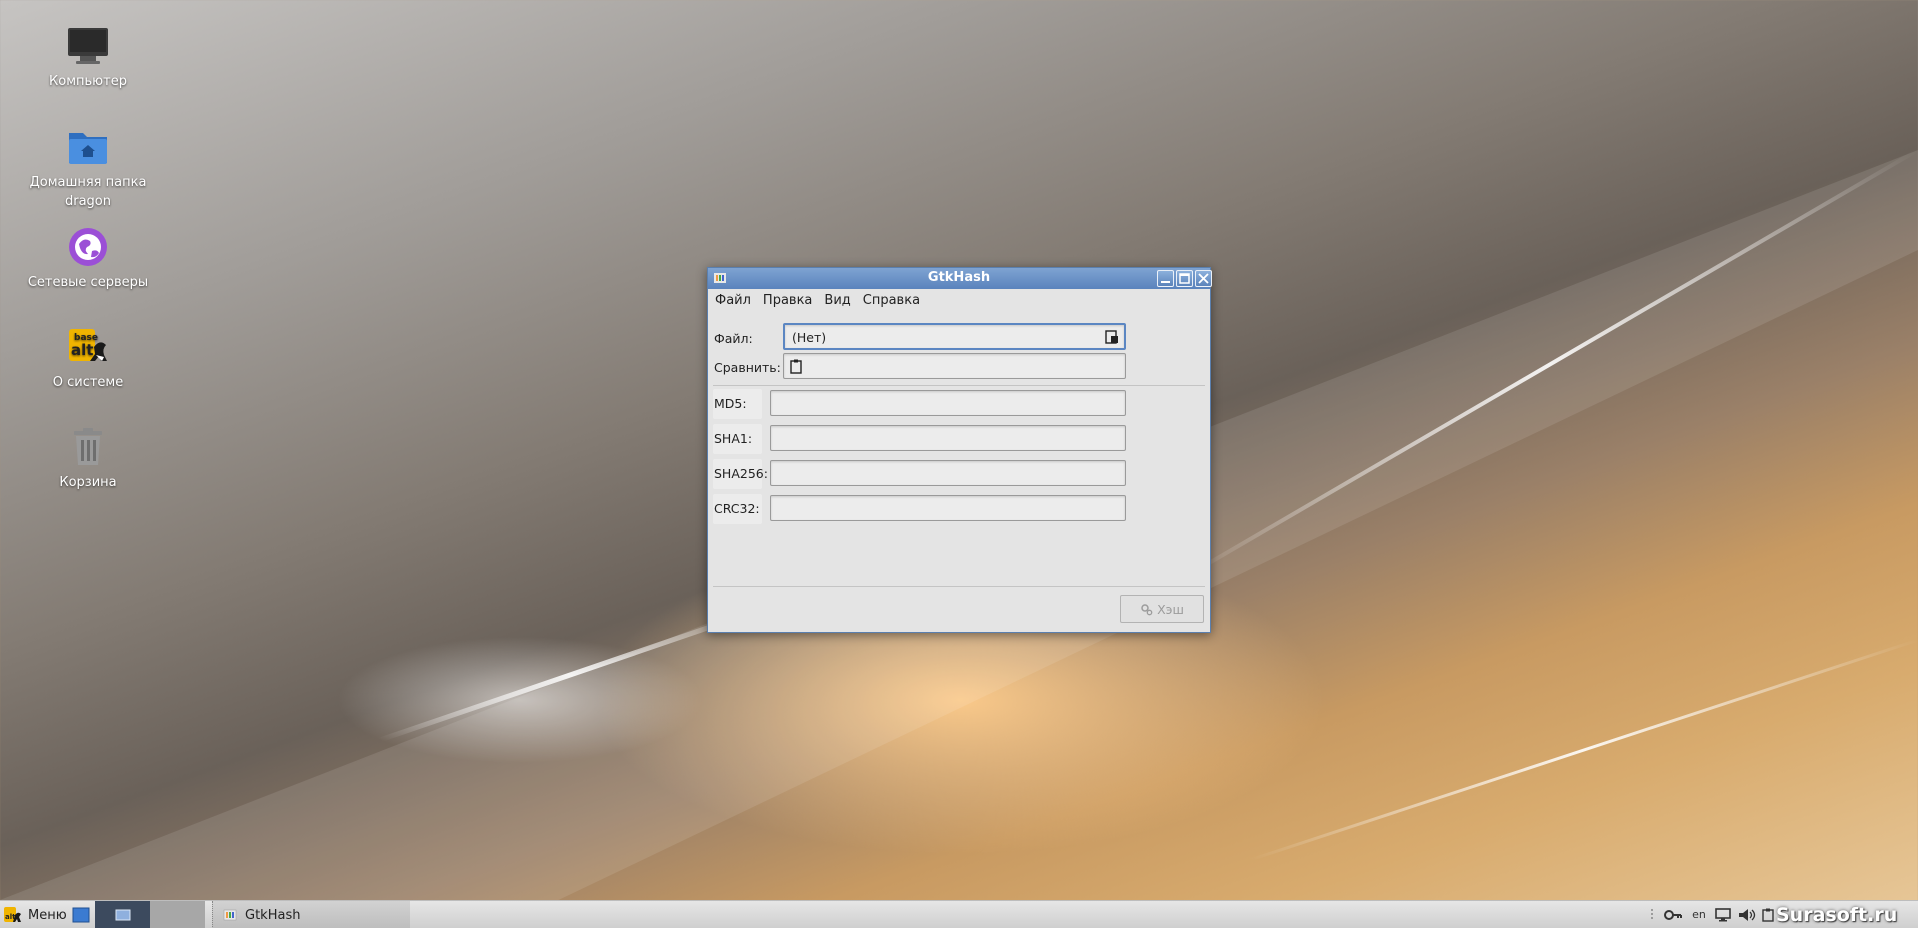 This screenshot has width=1918, height=928. I want to click on taskbar-task-gtkhash: GtkHash, so click(311, 914).